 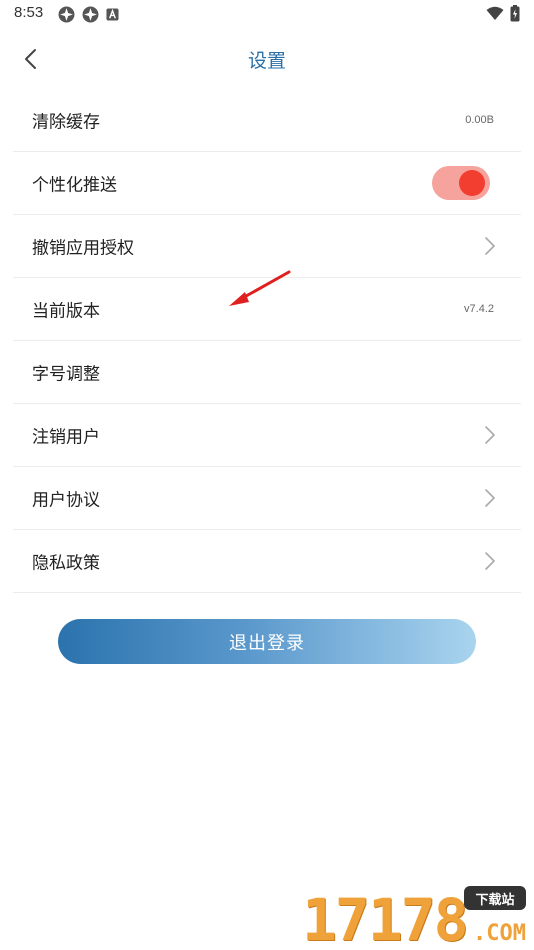 I want to click on red-arrow-icon, so click(x=260, y=288).